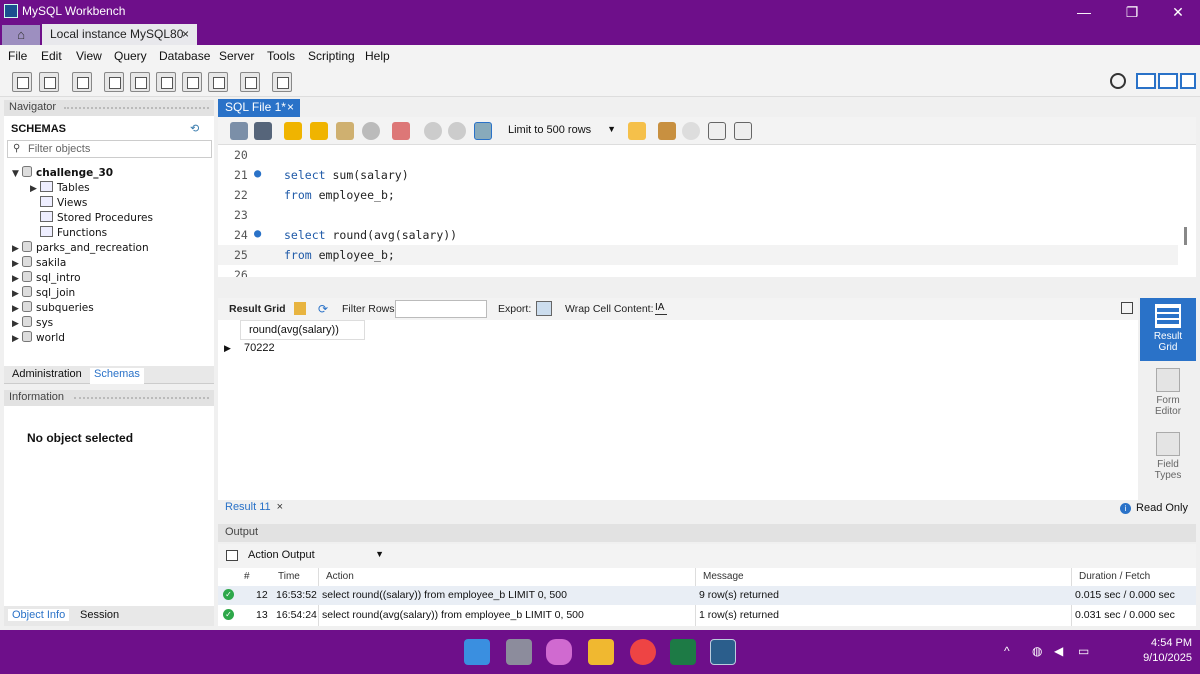 This screenshot has height=674, width=1200. I want to click on stop-icon, so click(371, 131).